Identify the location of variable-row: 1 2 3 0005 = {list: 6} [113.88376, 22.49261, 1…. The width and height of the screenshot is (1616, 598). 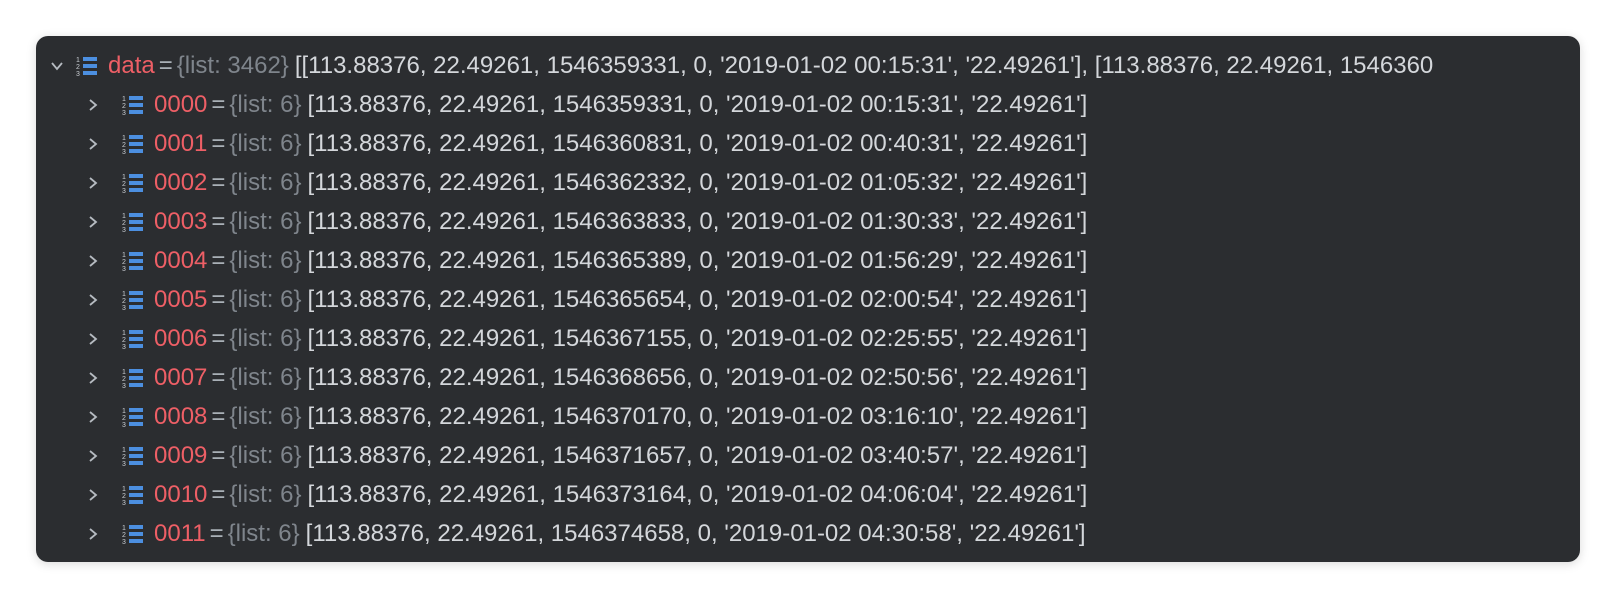
(808, 300).